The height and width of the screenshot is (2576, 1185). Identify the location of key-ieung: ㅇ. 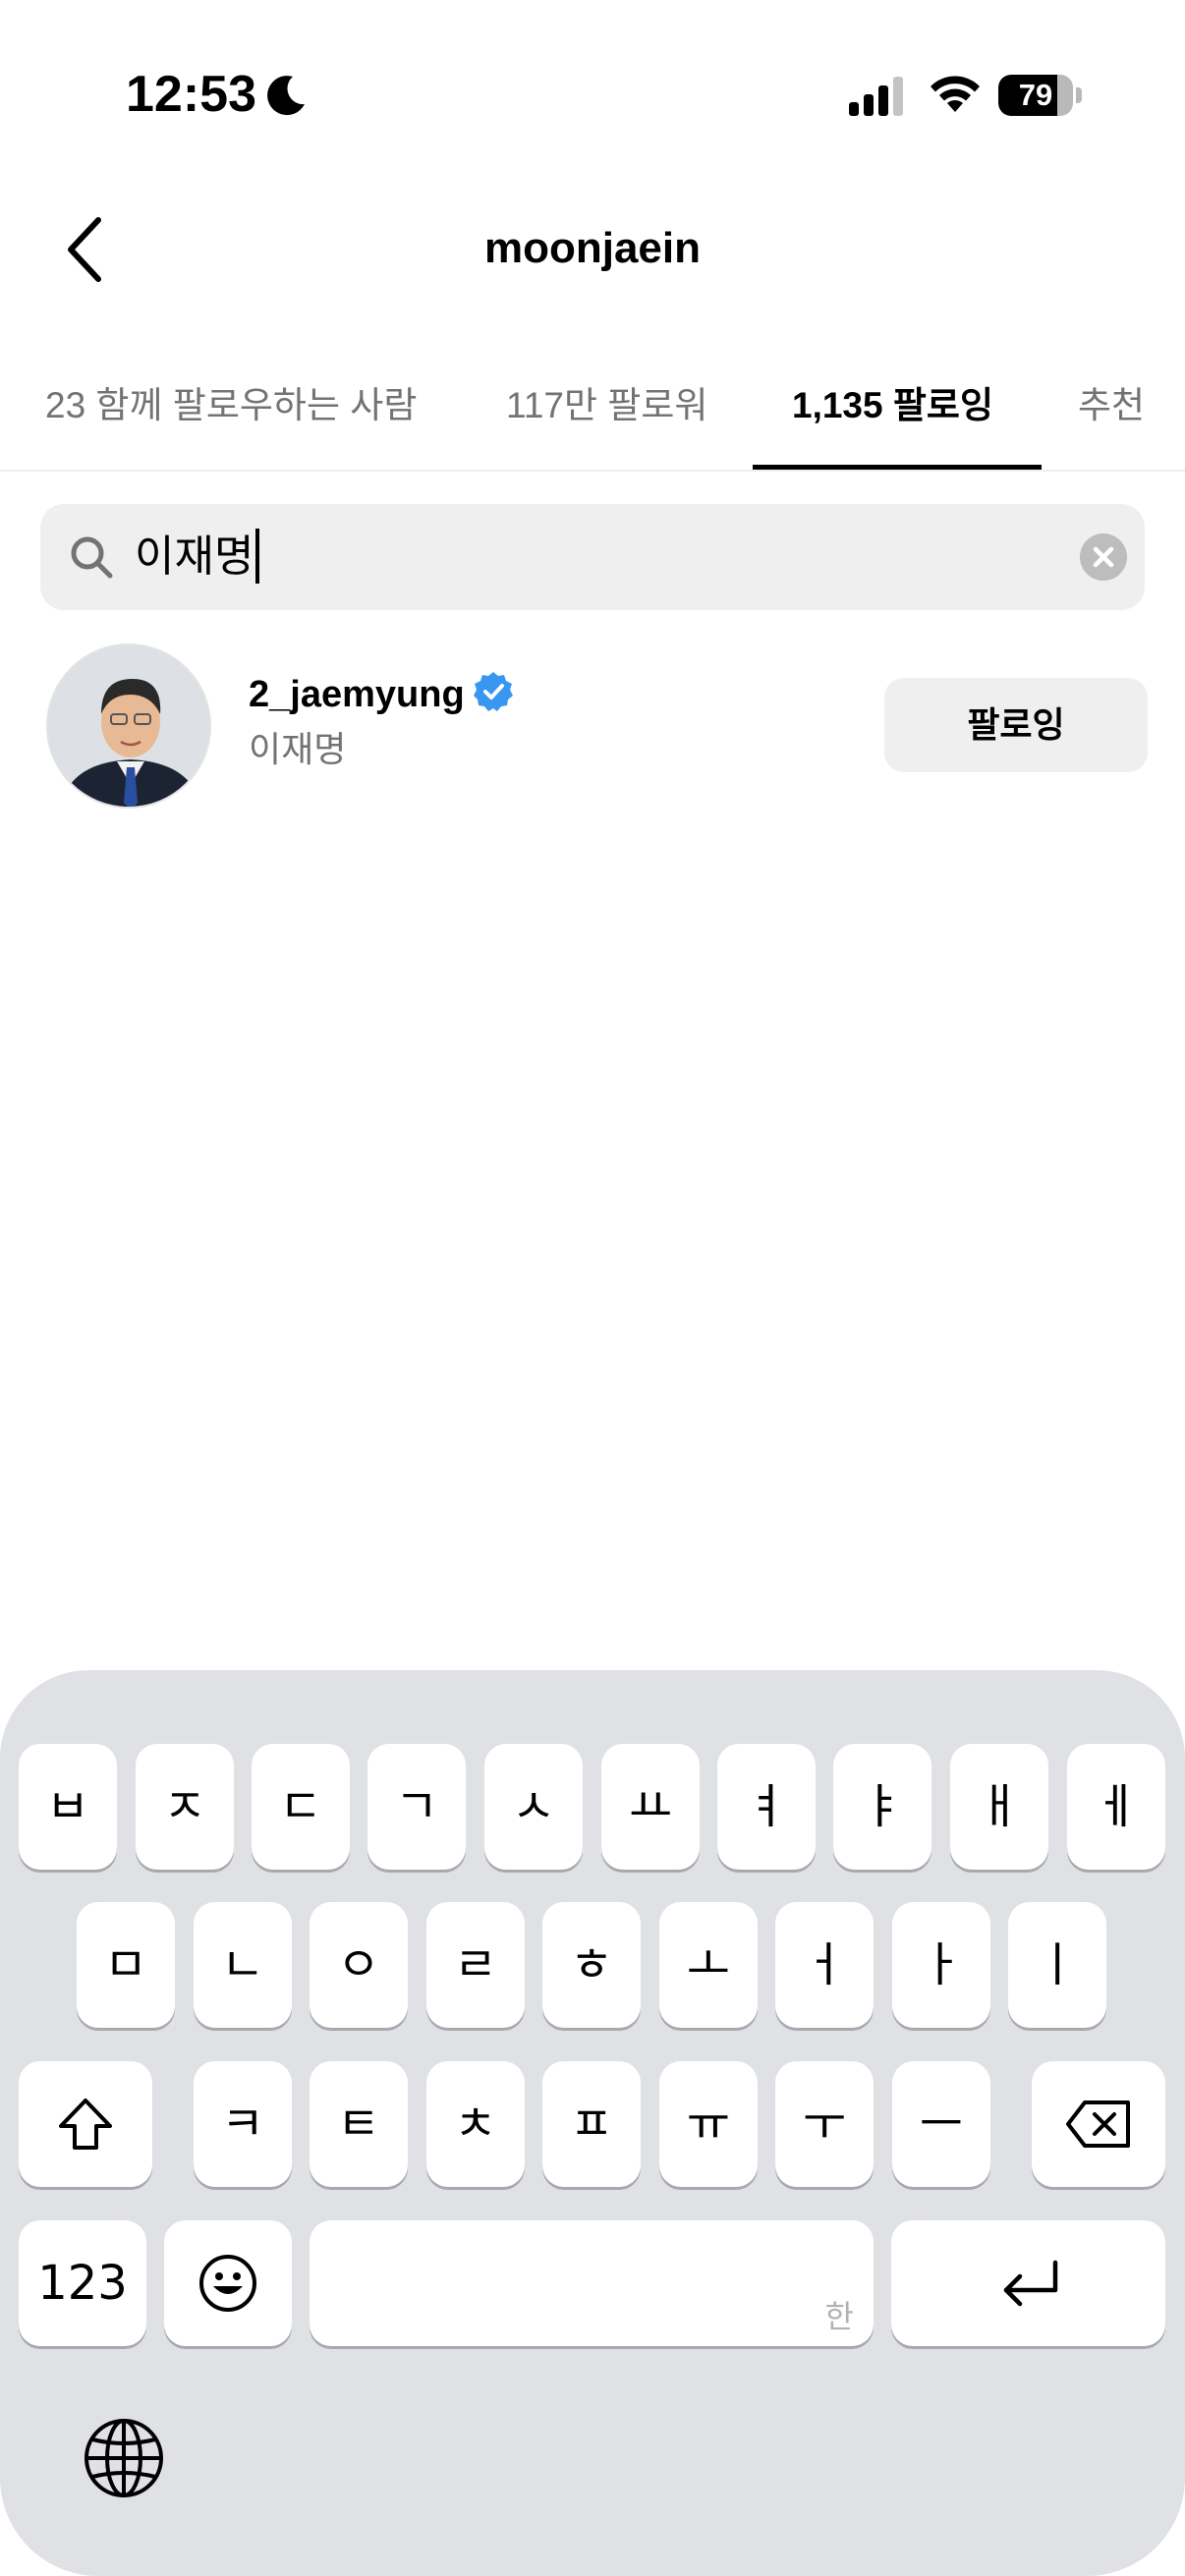
(359, 1965).